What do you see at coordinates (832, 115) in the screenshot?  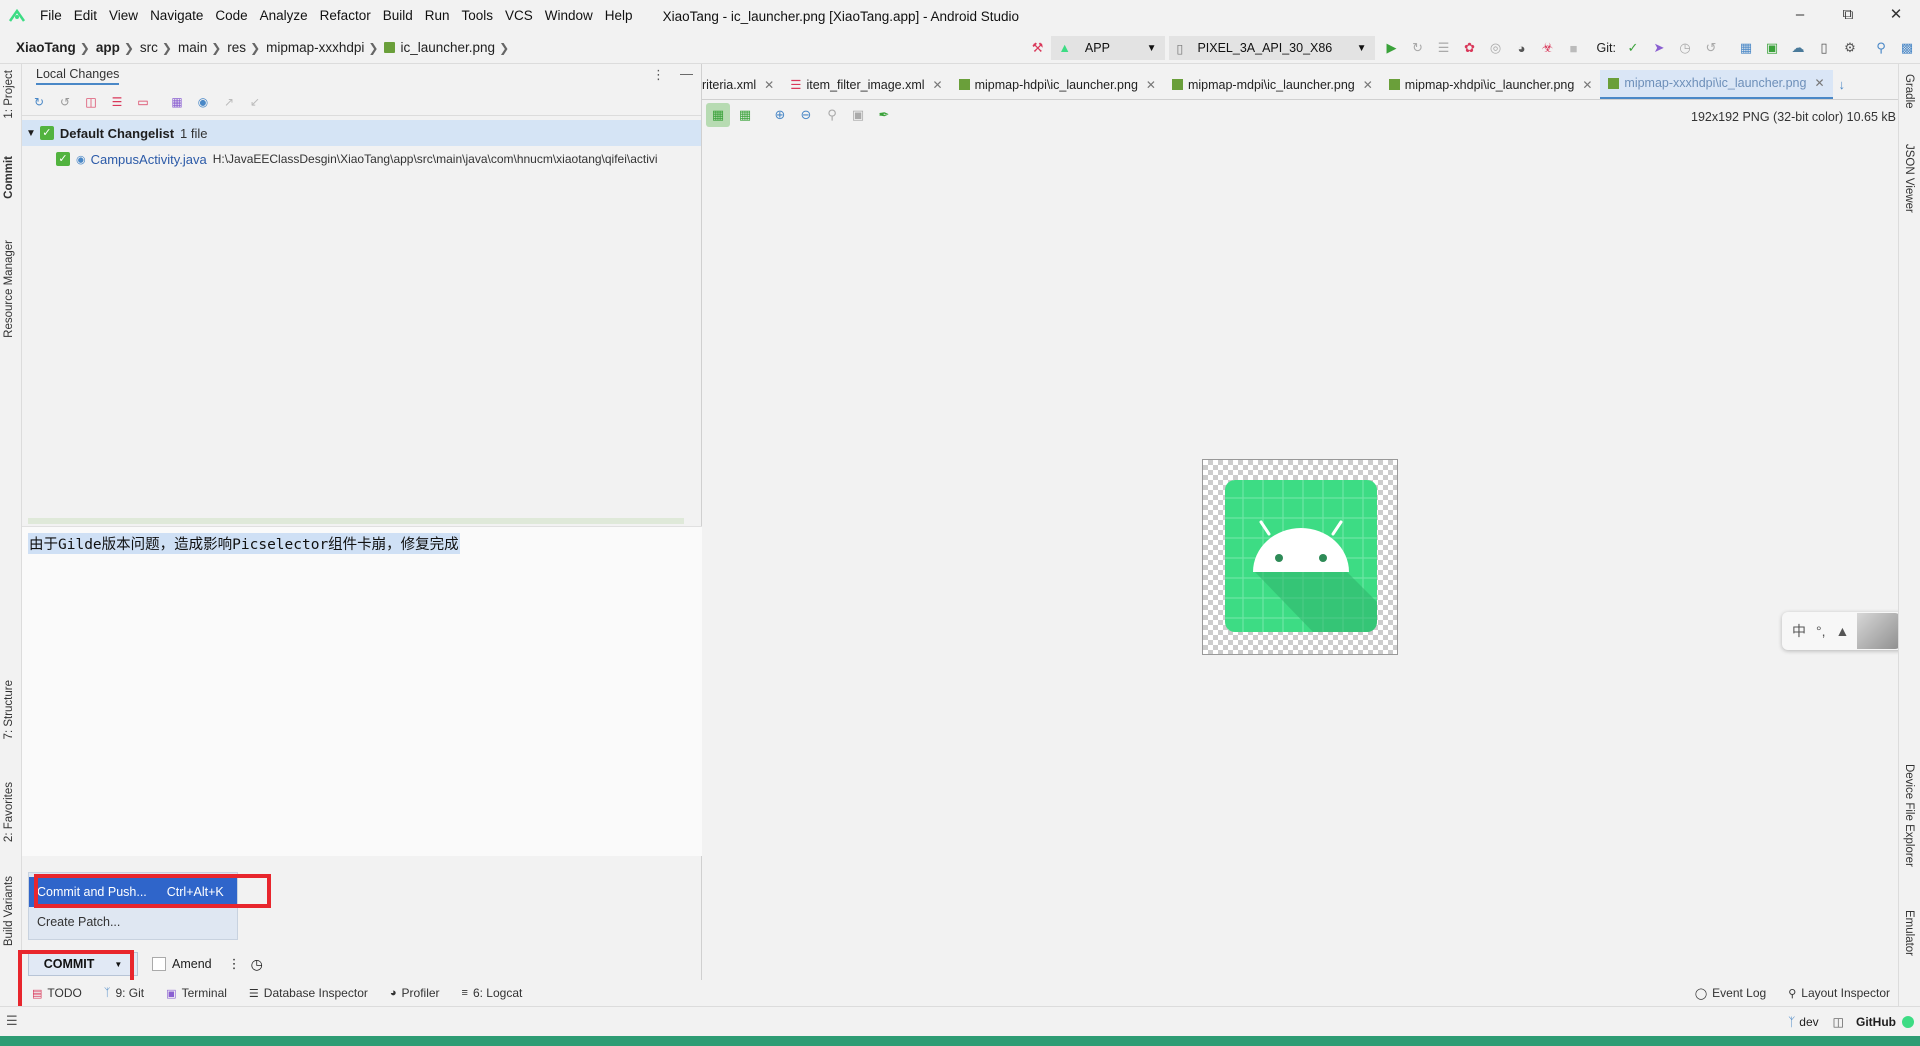 I see `actual-size-icon: ⚲` at bounding box center [832, 115].